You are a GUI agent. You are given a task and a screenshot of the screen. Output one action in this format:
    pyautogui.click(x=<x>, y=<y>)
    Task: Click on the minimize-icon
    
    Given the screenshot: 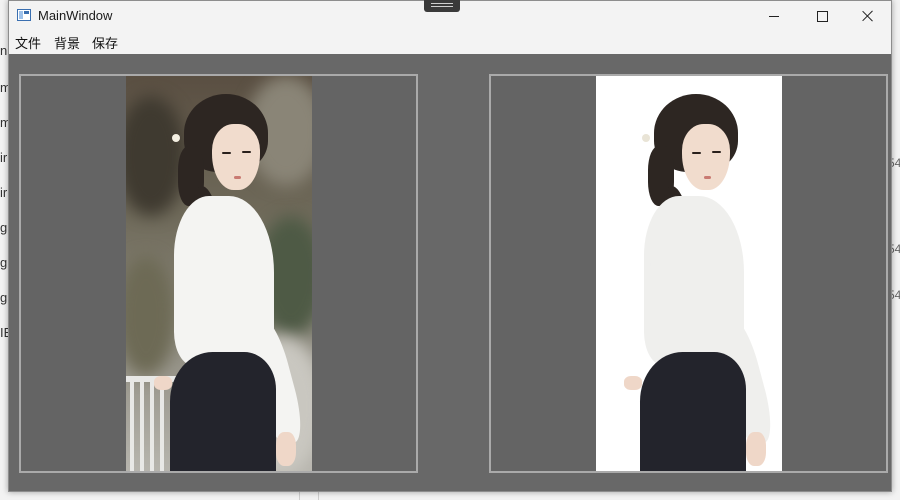 What is the action you would take?
    pyautogui.click(x=774, y=16)
    